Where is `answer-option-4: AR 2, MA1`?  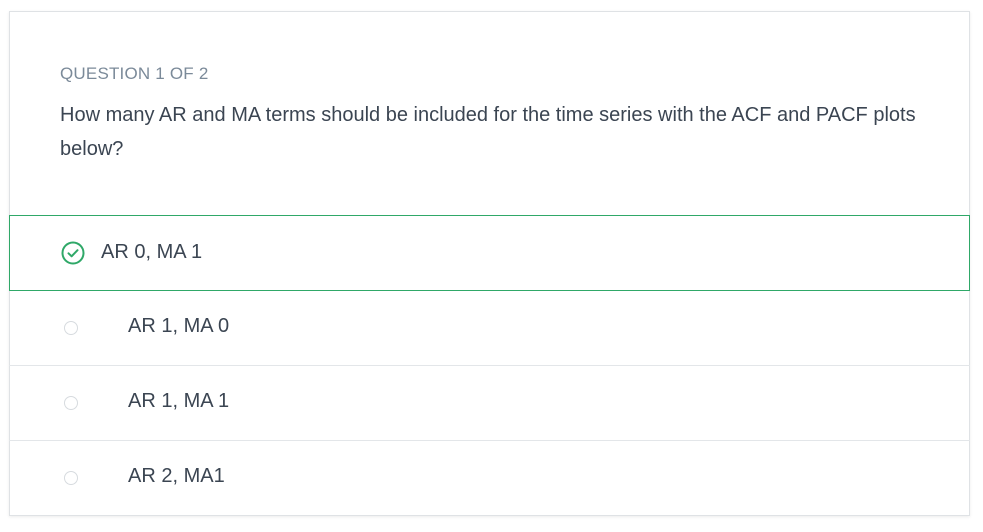 answer-option-4: AR 2, MA1 is located at coordinates (489, 478).